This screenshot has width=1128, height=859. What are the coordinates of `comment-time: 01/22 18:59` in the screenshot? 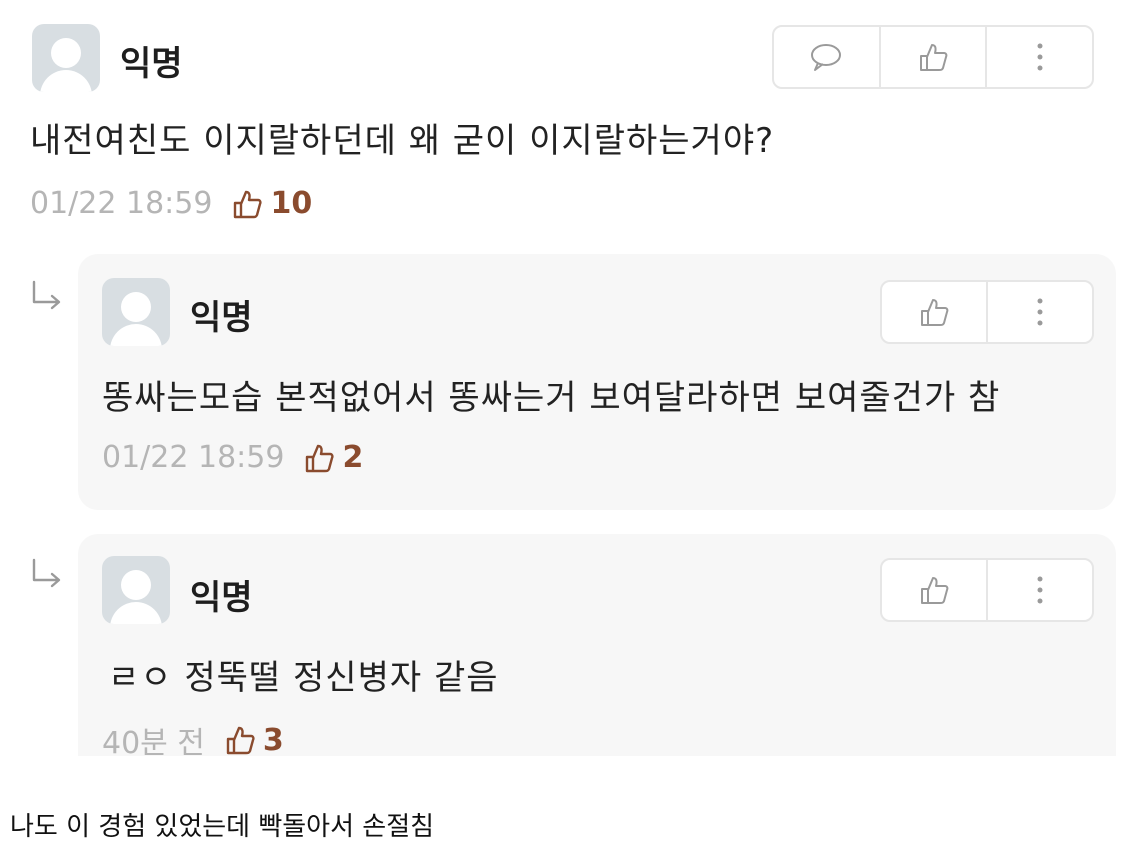 It's located at (121, 203).